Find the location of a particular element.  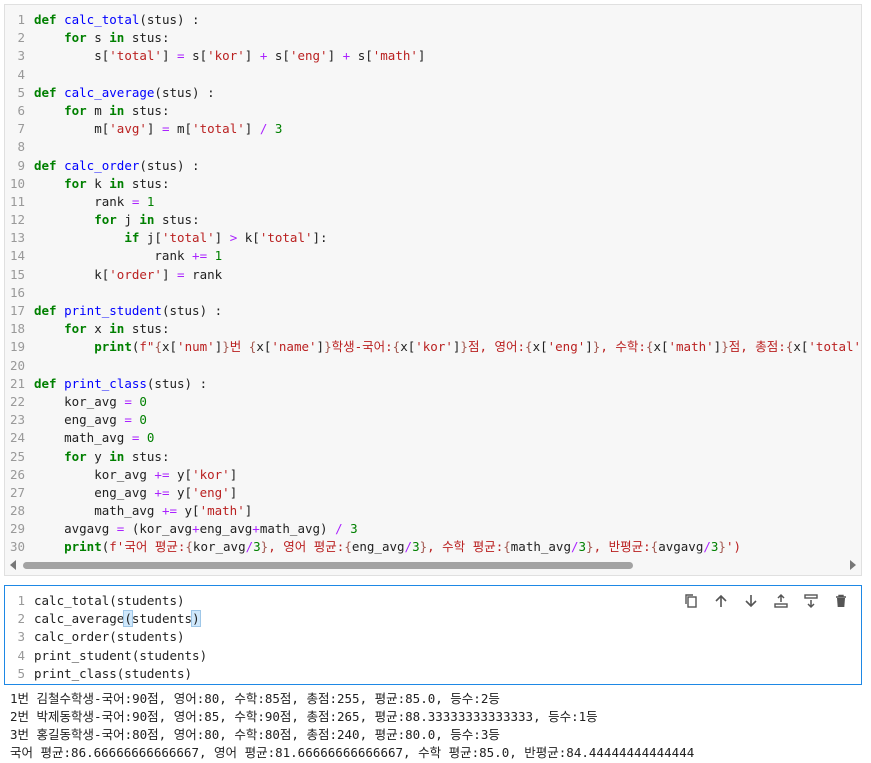

code-text: def calc_average(stus) : is located at coordinates (124, 93).